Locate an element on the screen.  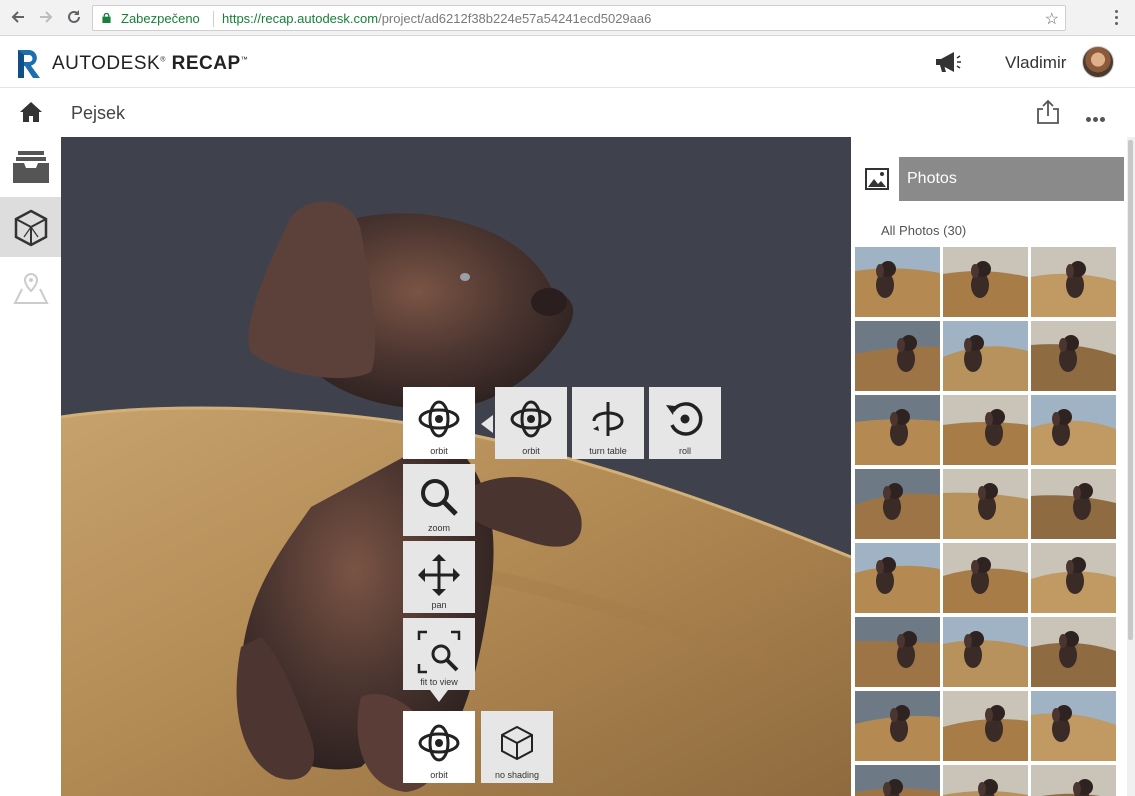
fit-to-view-icon is located at coordinates (439, 652).